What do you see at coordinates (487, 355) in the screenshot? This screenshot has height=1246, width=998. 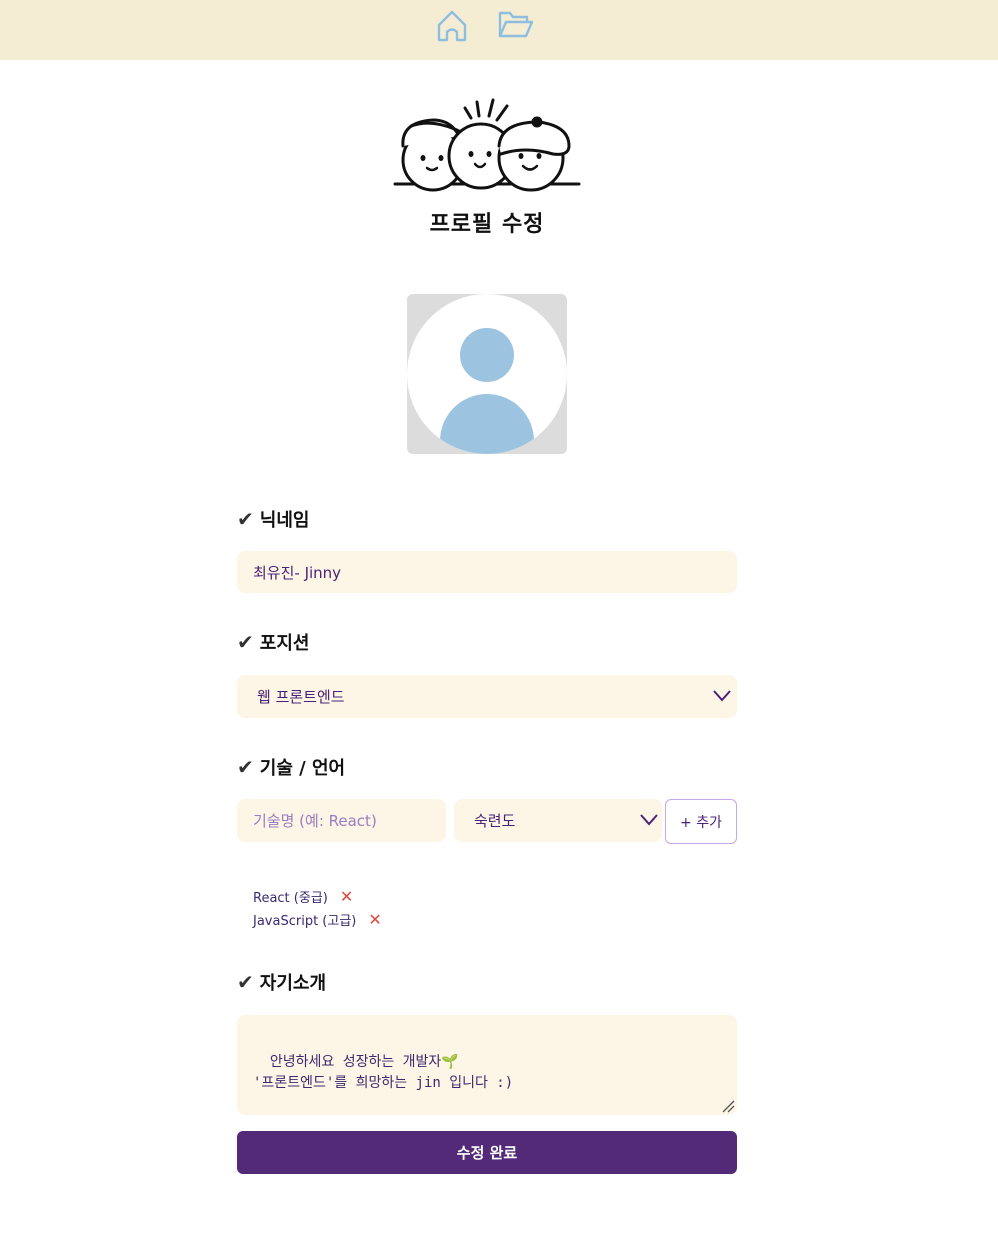 I see `avatar-head` at bounding box center [487, 355].